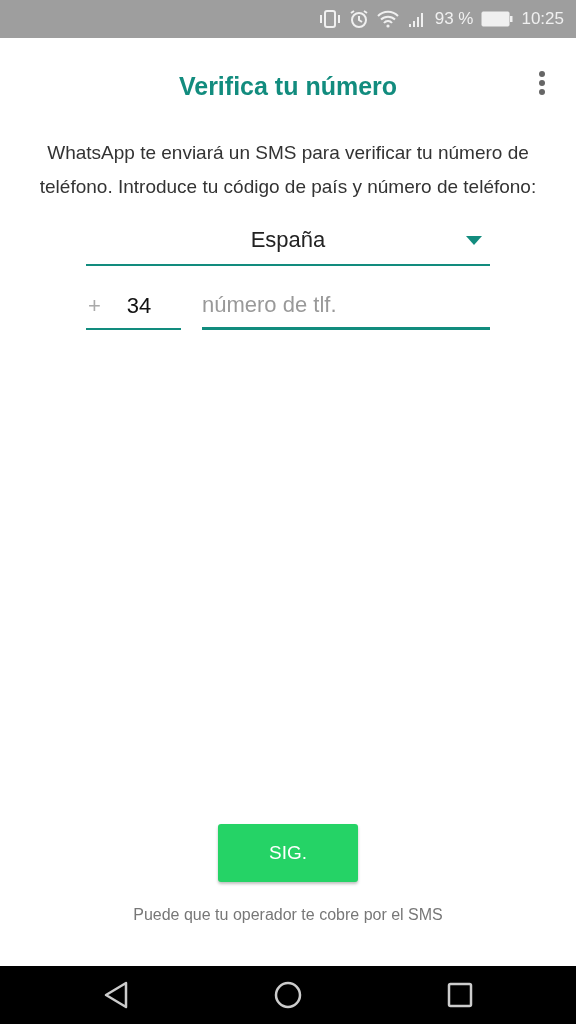  What do you see at coordinates (454, 19) in the screenshot?
I see `battery-percent: 93 %` at bounding box center [454, 19].